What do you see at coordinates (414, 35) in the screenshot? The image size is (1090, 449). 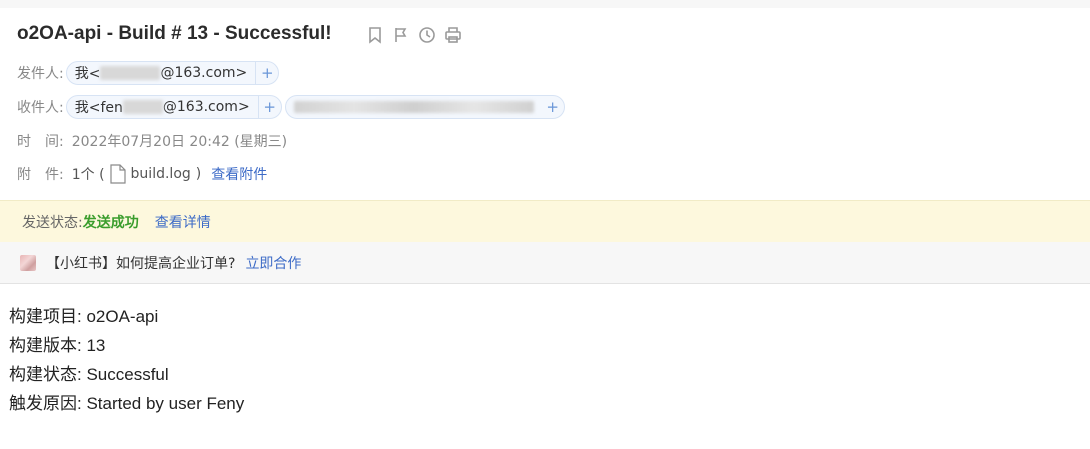 I see `subject-toolbar` at bounding box center [414, 35].